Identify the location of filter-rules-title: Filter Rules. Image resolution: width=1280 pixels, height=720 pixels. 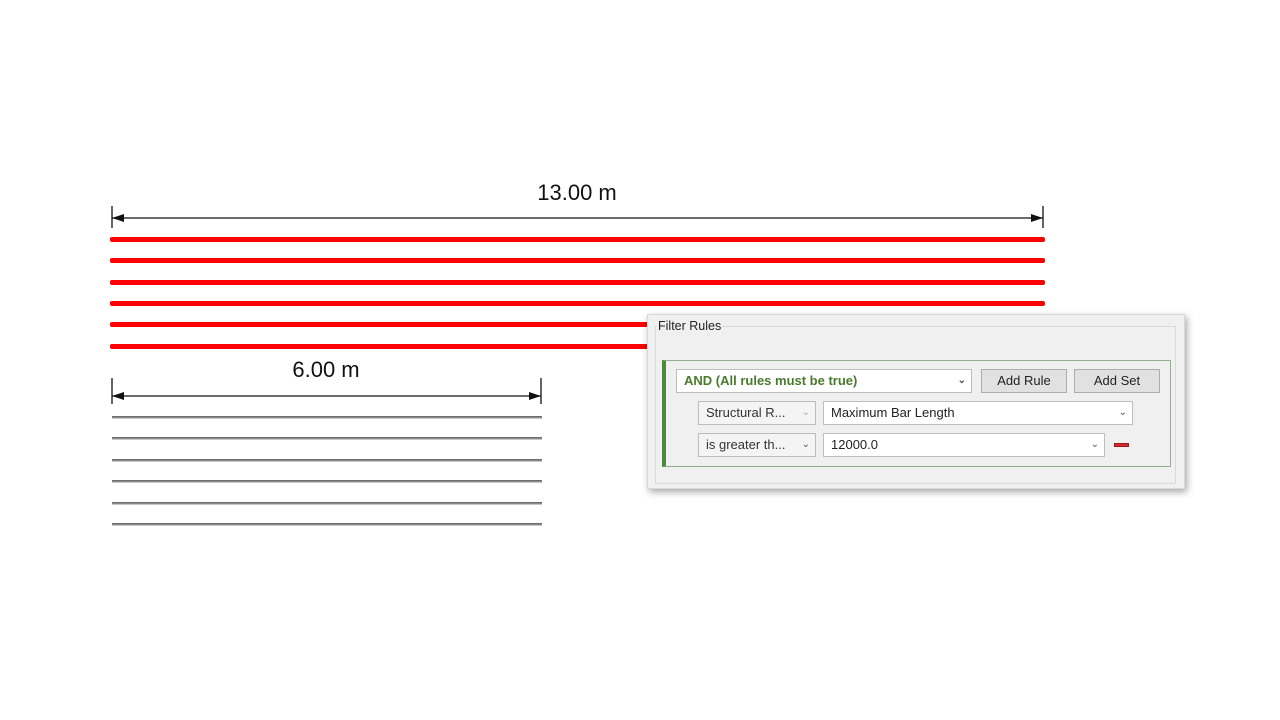
(690, 326).